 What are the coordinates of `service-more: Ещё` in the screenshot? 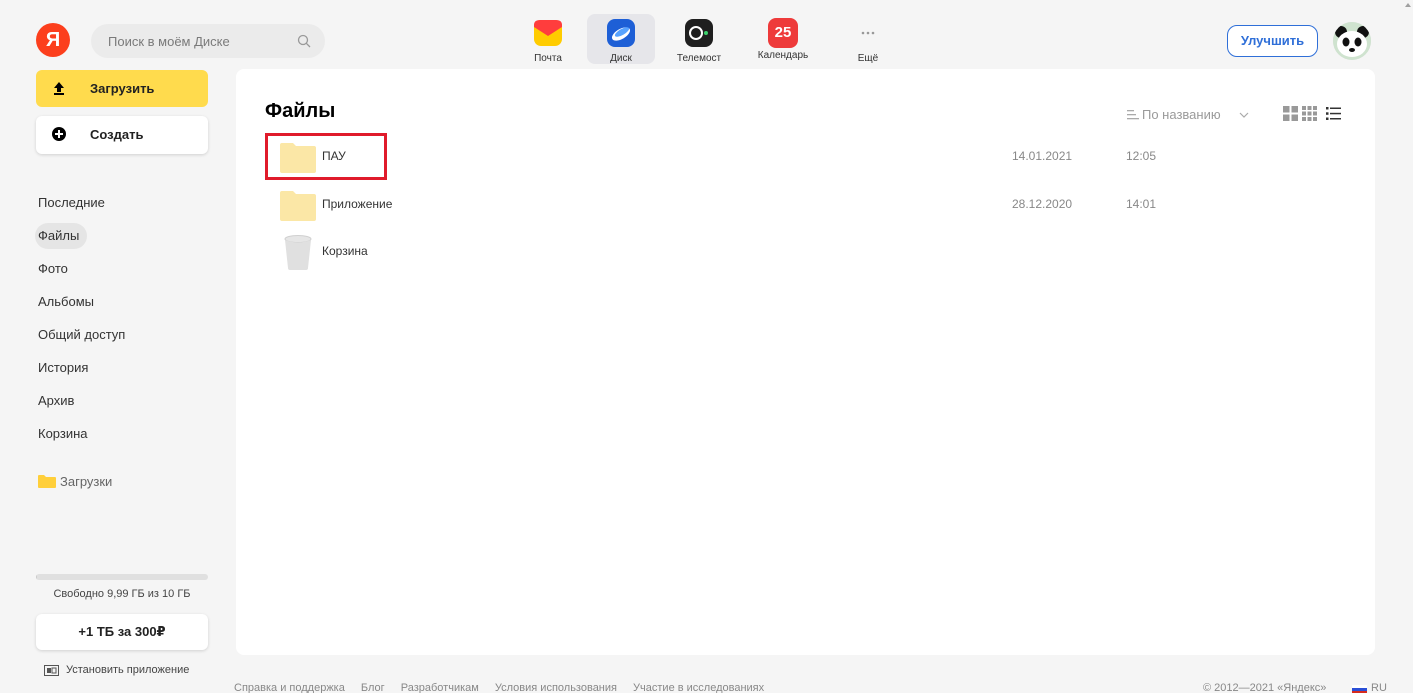 It's located at (868, 39).